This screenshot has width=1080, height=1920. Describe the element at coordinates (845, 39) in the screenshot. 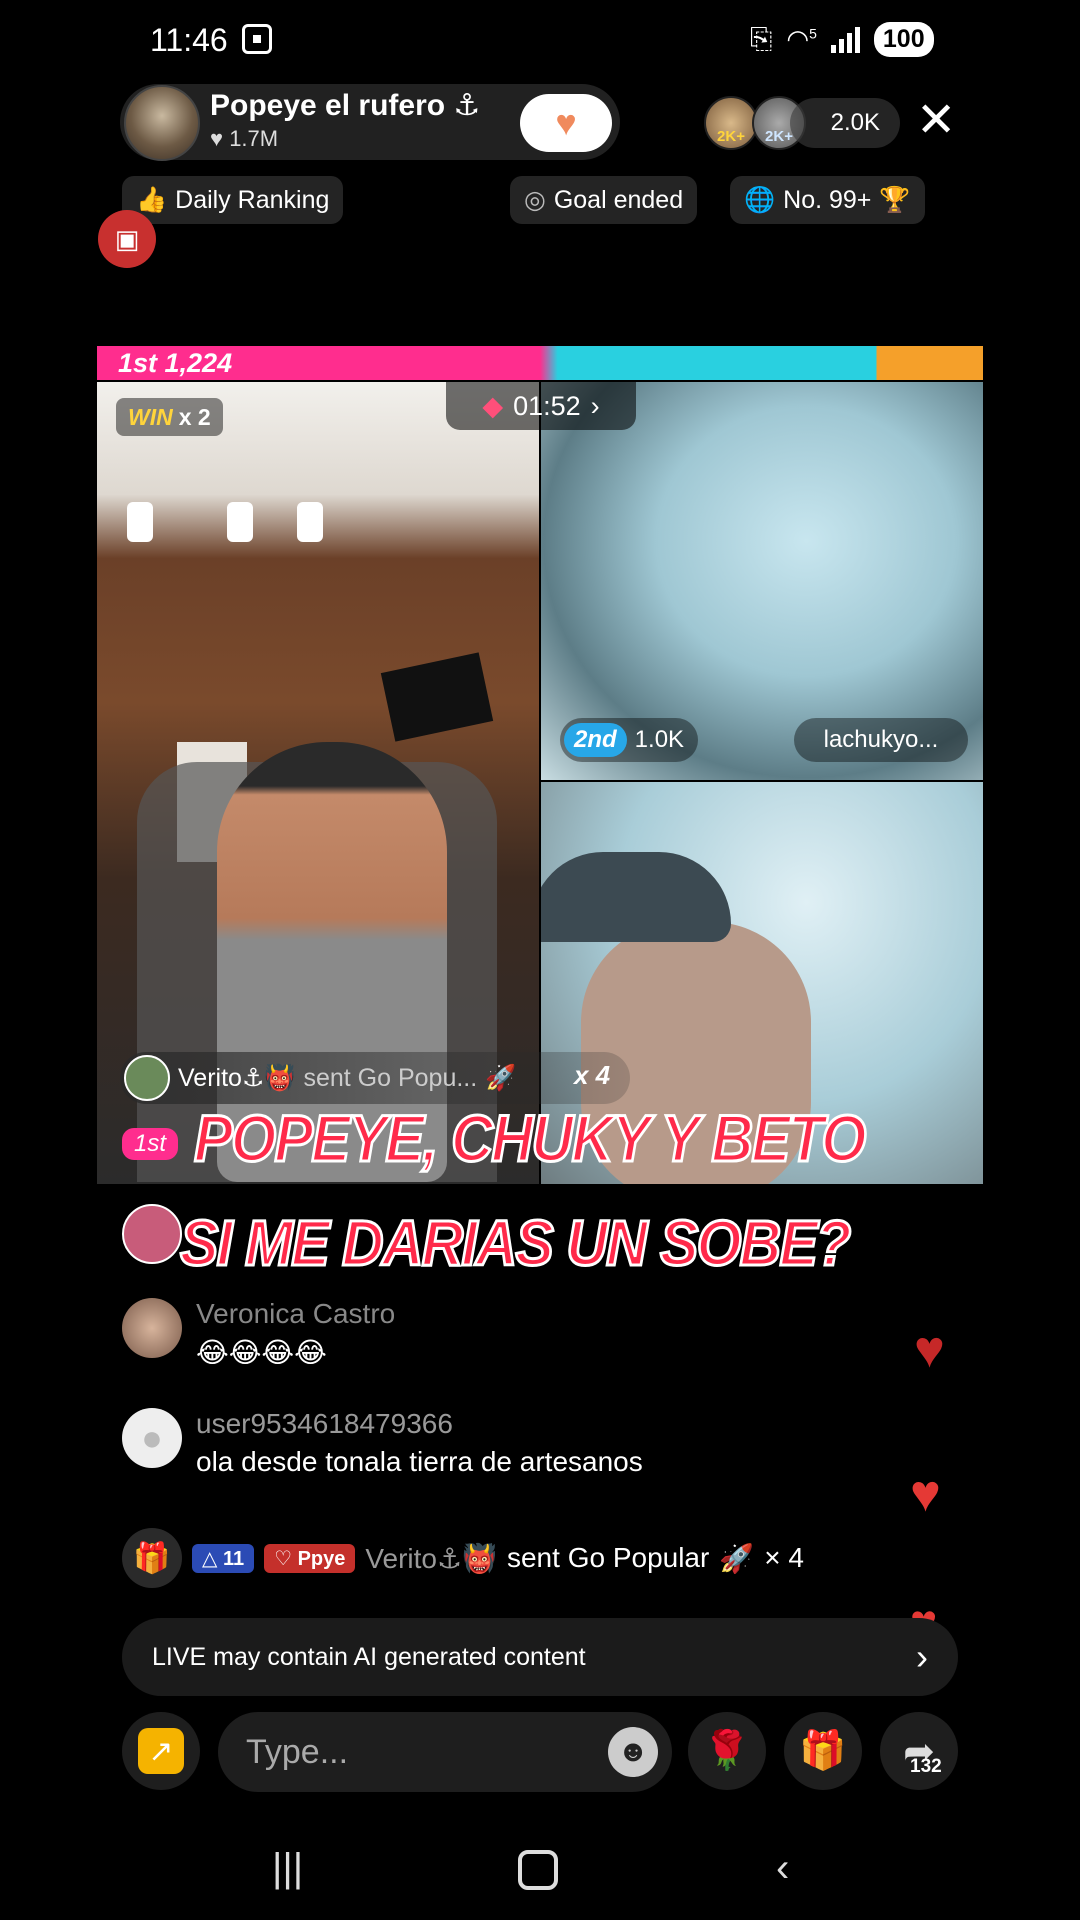

I see `signal-icon` at that location.